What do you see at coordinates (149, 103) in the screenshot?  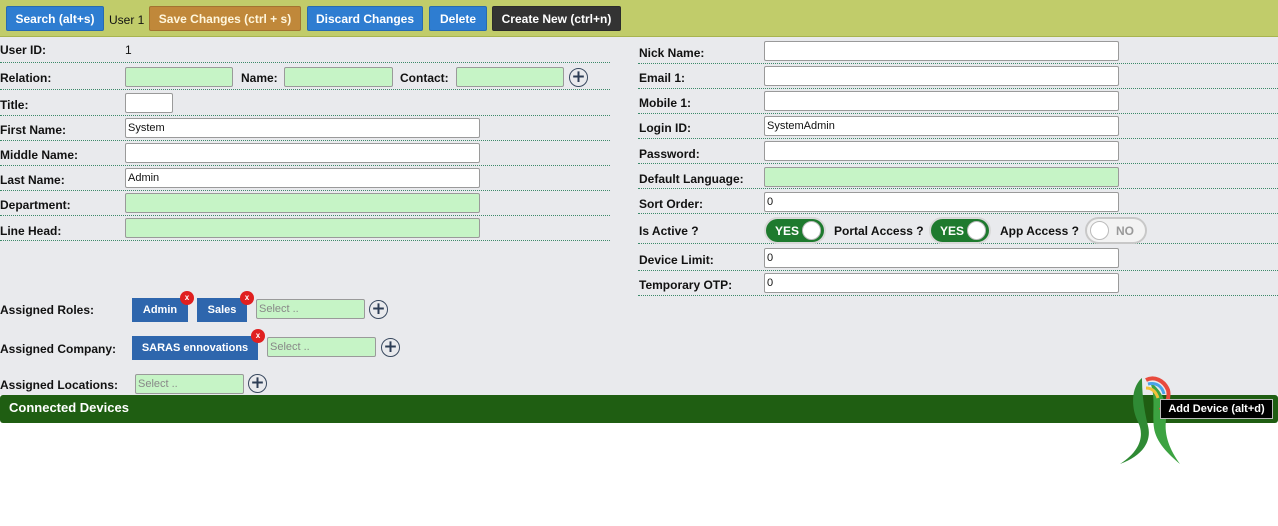 I see `title-field` at bounding box center [149, 103].